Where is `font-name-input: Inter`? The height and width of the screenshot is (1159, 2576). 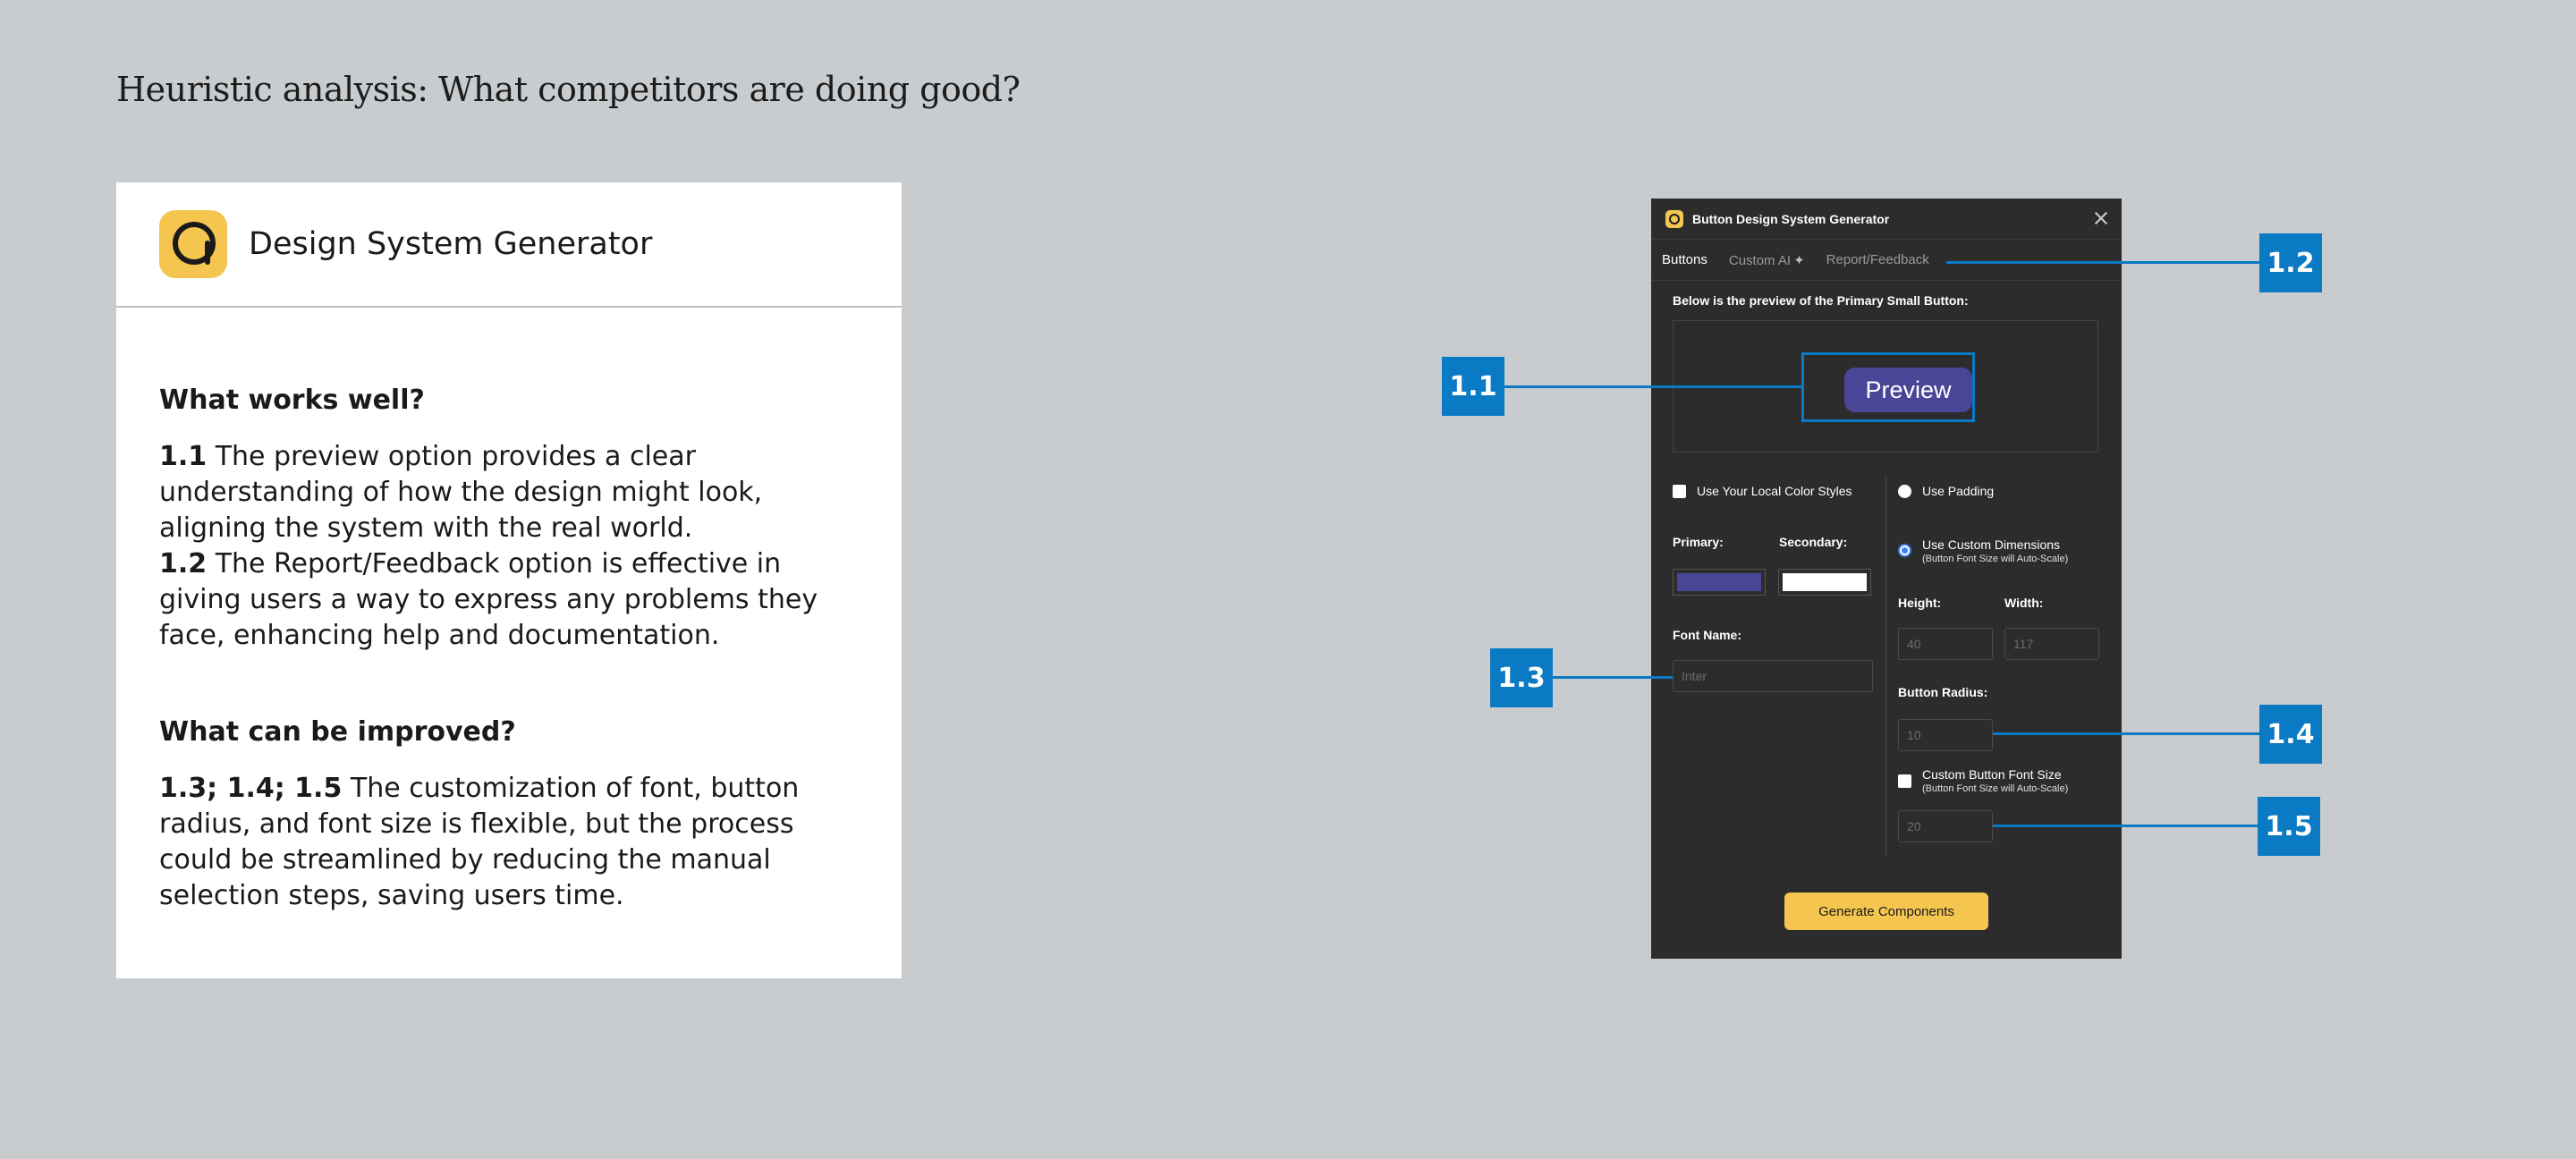 font-name-input: Inter is located at coordinates (1773, 676).